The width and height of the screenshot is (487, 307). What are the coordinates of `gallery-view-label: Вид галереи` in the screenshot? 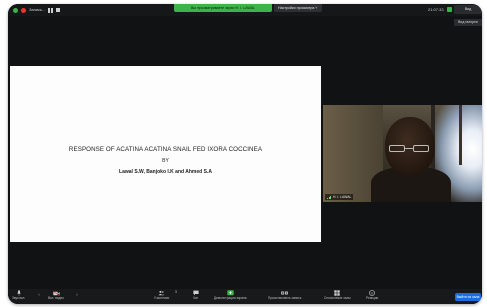 It's located at (468, 22).